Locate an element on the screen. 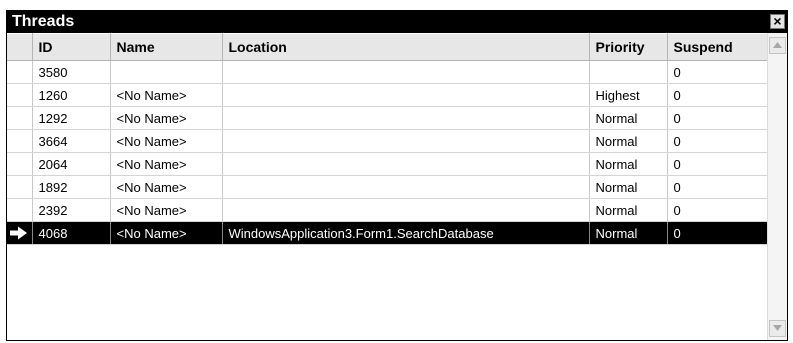 This screenshot has width=793, height=343. cell-id: 1292 is located at coordinates (71, 118).